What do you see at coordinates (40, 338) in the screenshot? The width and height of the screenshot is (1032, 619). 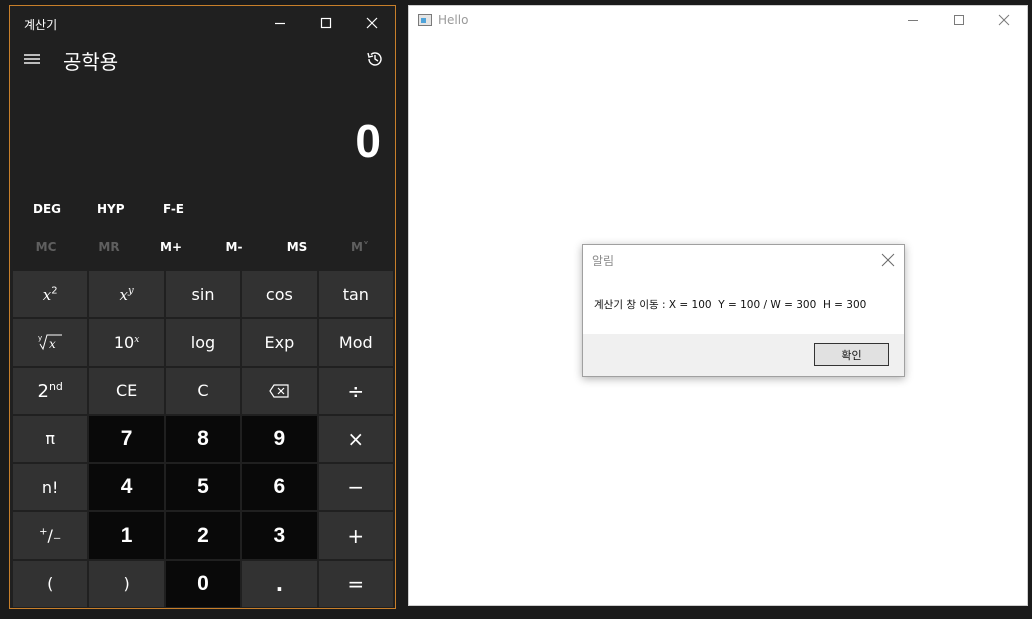 I see `svg-text: y` at bounding box center [40, 338].